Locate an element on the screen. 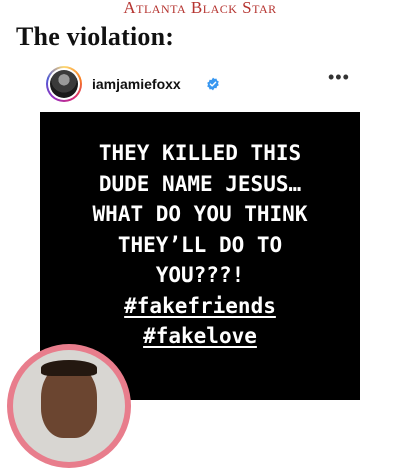 This screenshot has height=468, width=400. site-logo-text: Atlanta Black Star is located at coordinates (200, 8).